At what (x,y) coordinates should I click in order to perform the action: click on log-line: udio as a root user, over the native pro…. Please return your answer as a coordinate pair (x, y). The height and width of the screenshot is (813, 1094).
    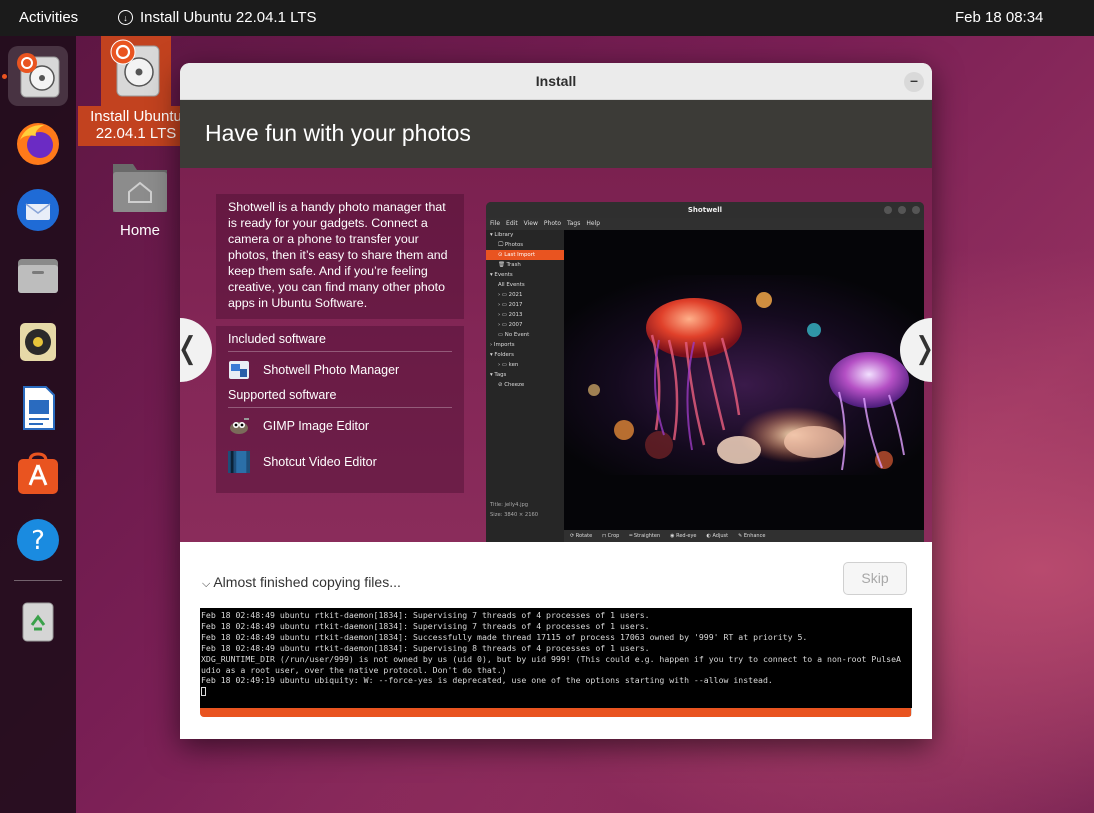
    Looking at the image, I should click on (354, 669).